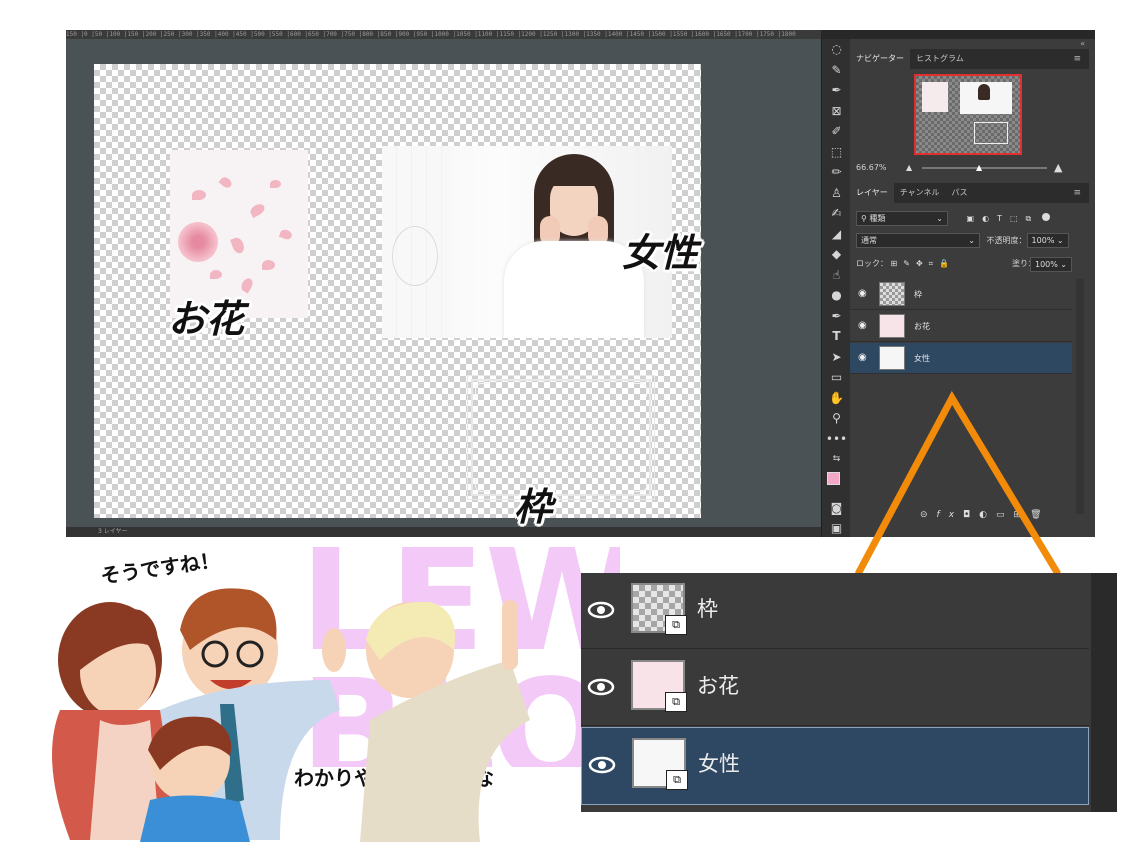 This screenshot has width=1136, height=852. I want to click on family-illustration, so click(291, 715).